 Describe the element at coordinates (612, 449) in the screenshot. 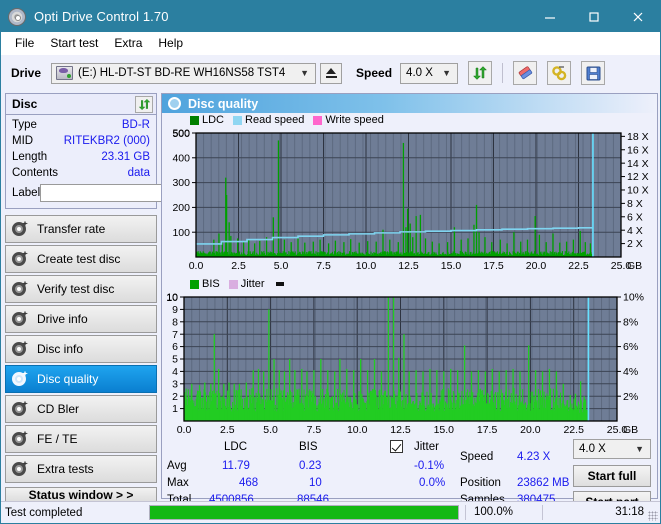

I see `test-speed-select: 4.0 X ▼` at that location.